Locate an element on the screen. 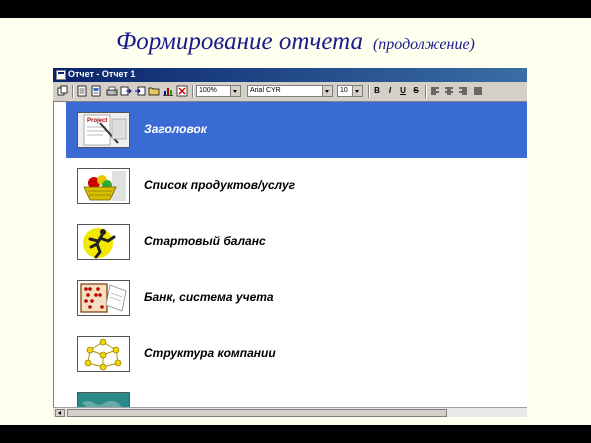 The image size is (591, 443). horizontal-scrollbar is located at coordinates (290, 412).